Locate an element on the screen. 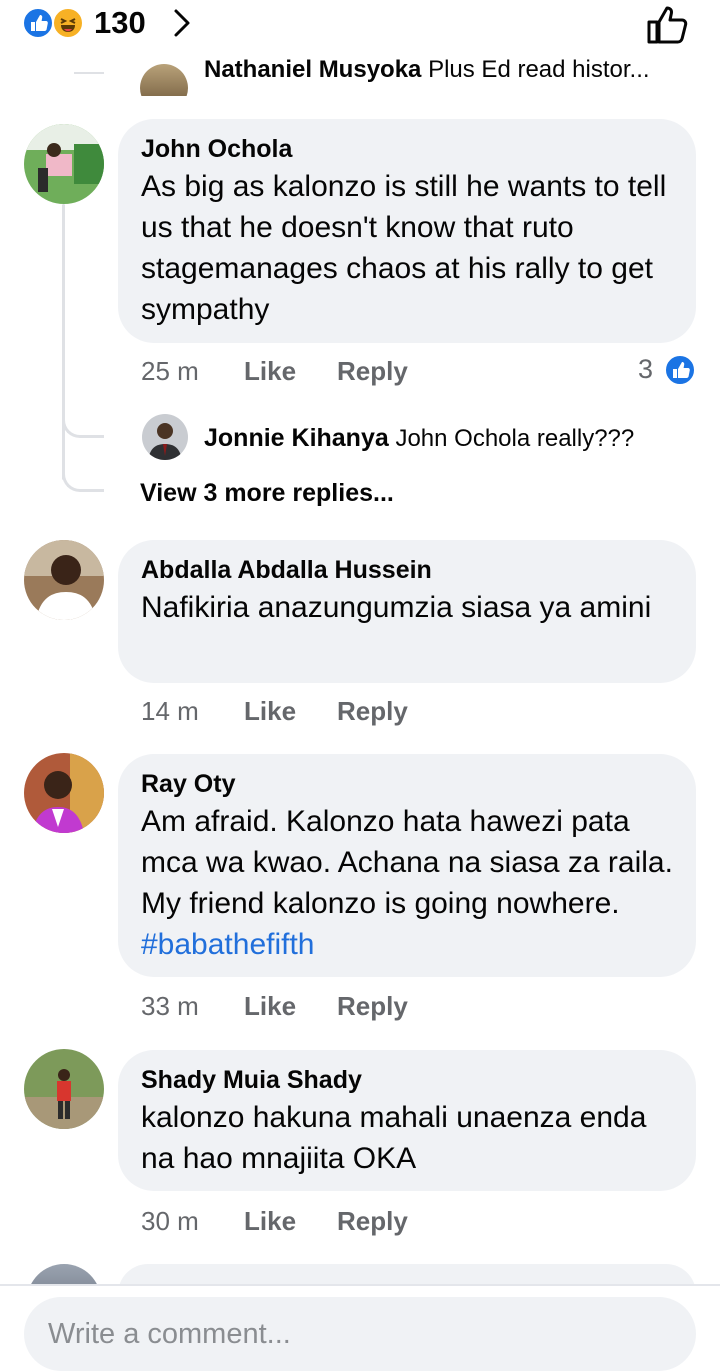 This screenshot has height=1371, width=720. avatar-john-ochola is located at coordinates (64, 164).